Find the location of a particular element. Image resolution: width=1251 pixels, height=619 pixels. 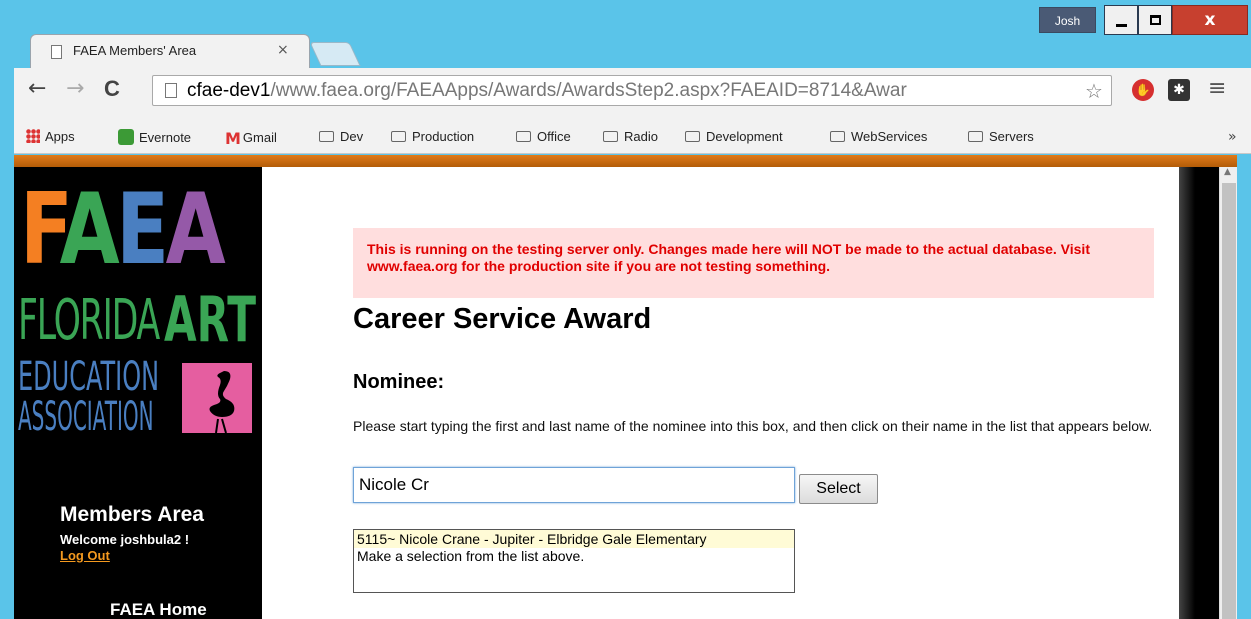

gmail-icon: M is located at coordinates (233, 138).